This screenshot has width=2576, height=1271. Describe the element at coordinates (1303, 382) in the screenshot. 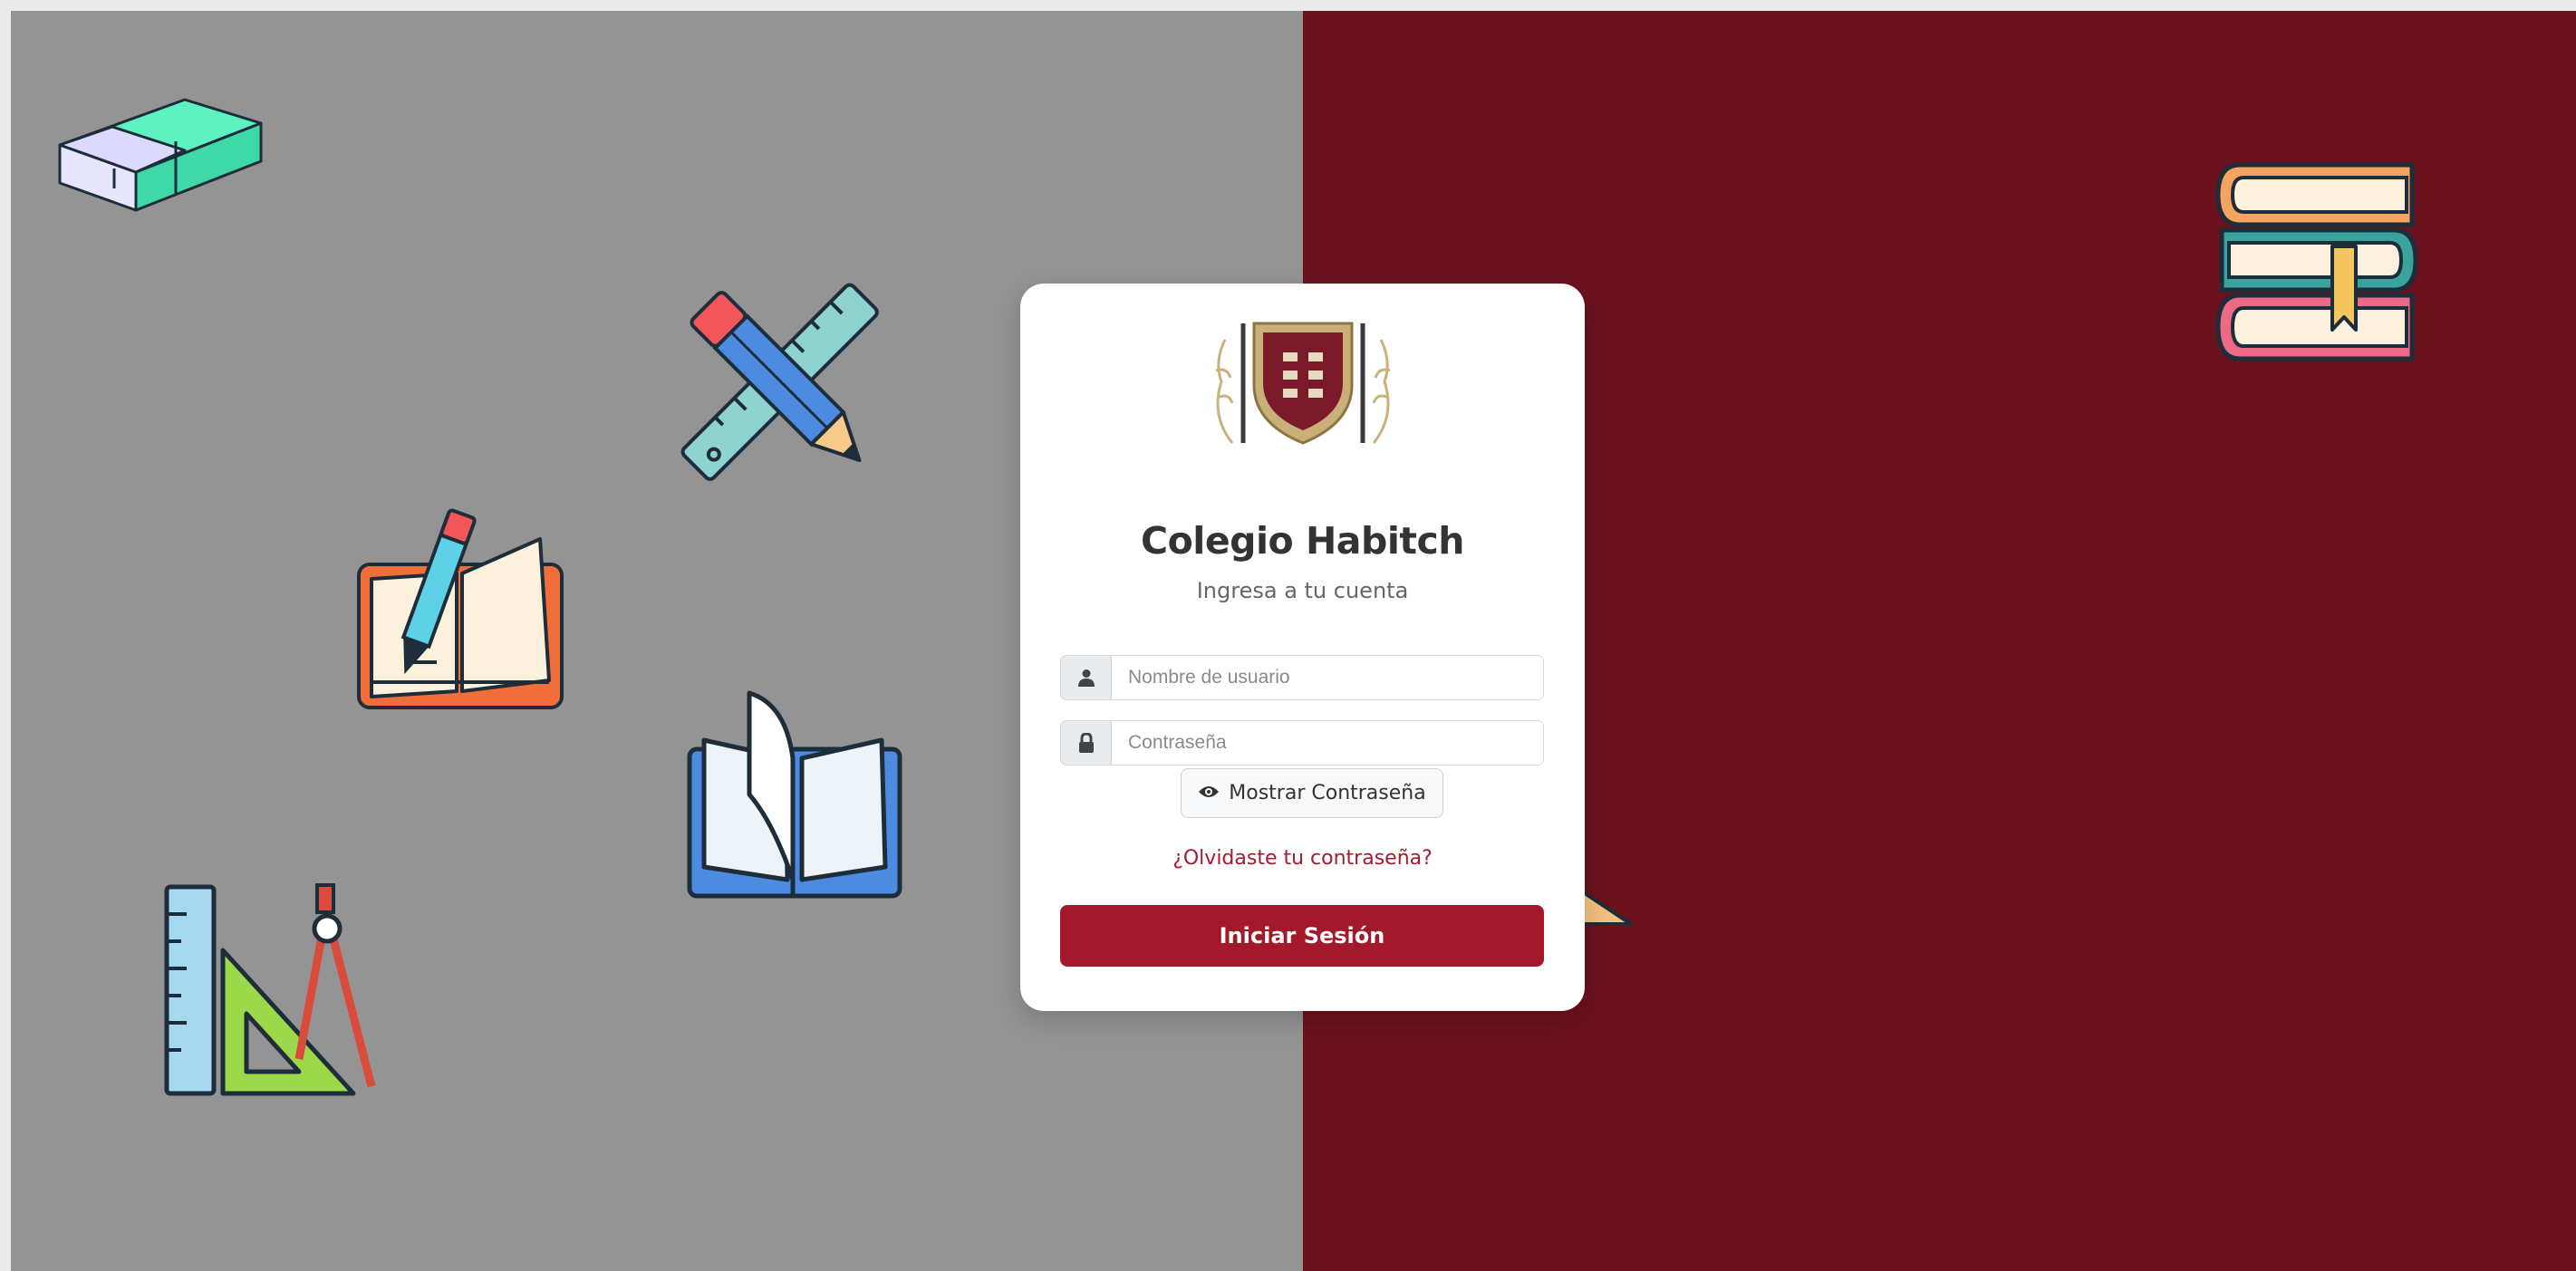

I see `school-crest-logo` at that location.